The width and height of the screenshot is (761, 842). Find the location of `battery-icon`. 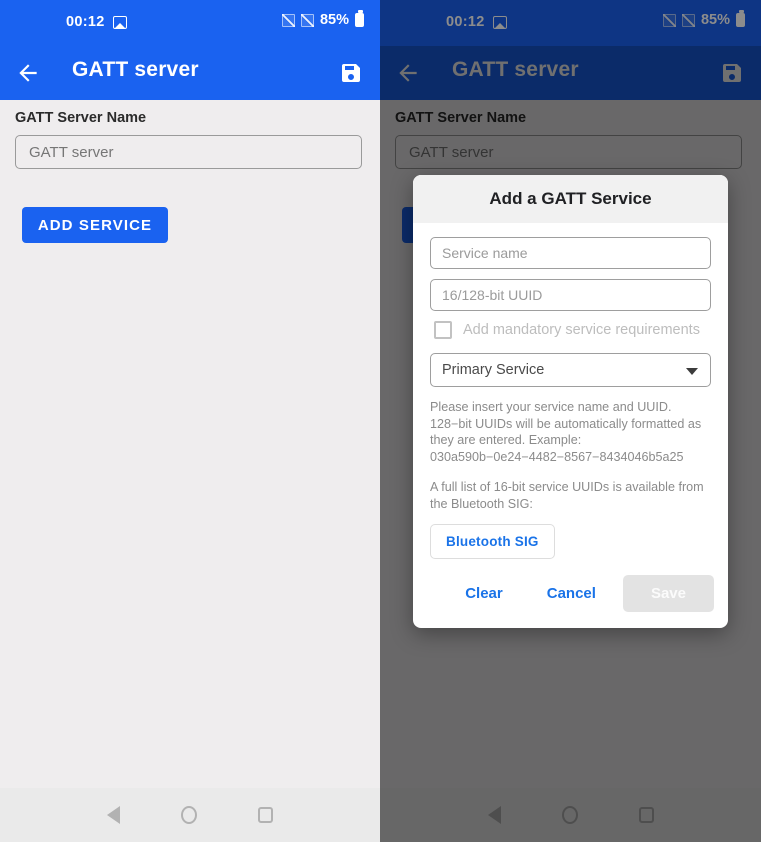

battery-icon is located at coordinates (359, 18).